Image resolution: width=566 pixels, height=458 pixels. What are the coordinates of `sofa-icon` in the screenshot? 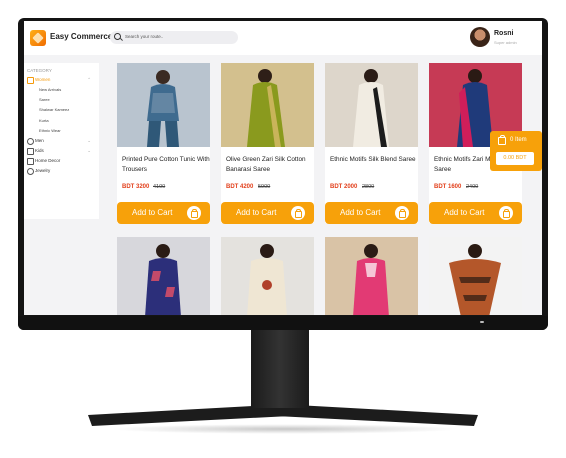 It's located at (30, 161).